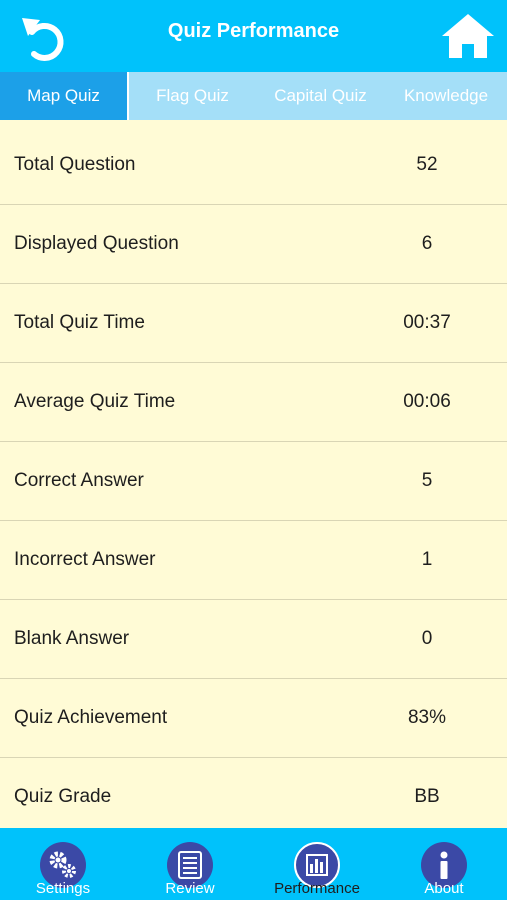 The image size is (507, 900). What do you see at coordinates (427, 796) in the screenshot?
I see `stat-value: BB` at bounding box center [427, 796].